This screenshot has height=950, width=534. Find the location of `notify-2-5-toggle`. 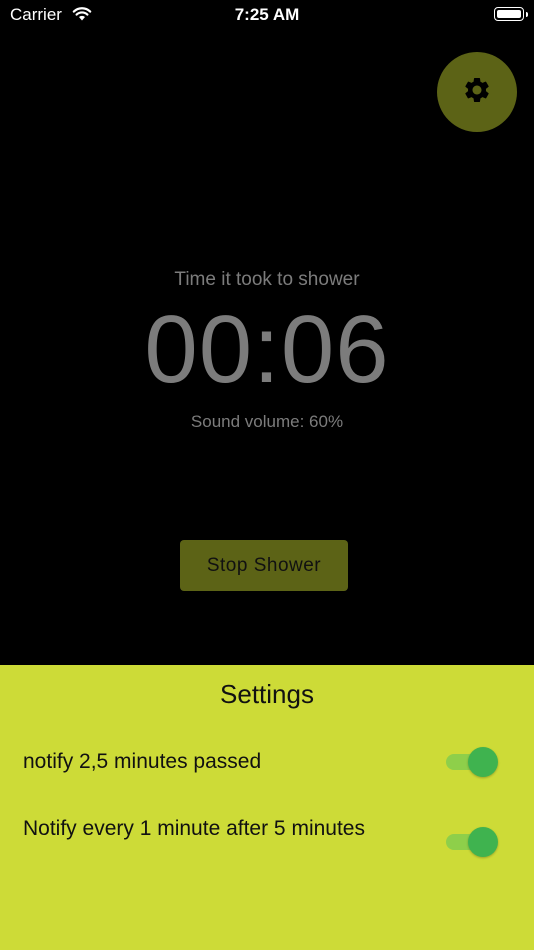

notify-2-5-toggle is located at coordinates (472, 762).